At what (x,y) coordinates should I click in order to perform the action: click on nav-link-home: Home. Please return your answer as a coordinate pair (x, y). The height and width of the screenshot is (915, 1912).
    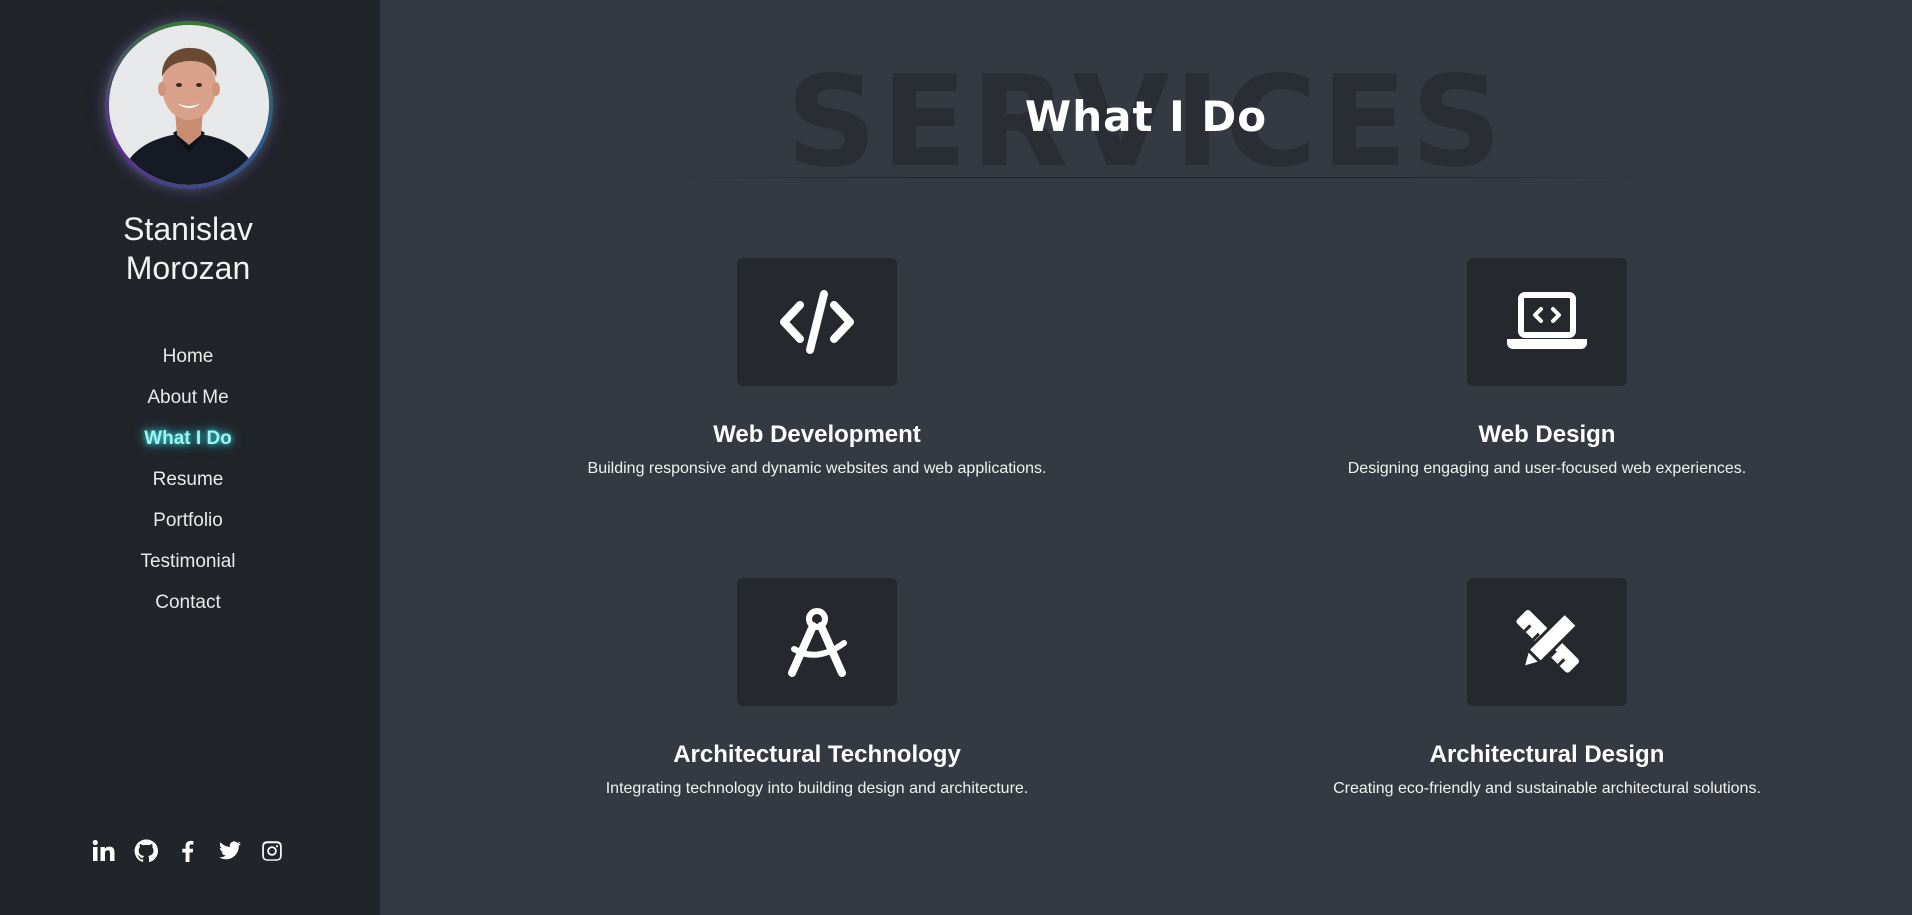
    Looking at the image, I should click on (188, 357).